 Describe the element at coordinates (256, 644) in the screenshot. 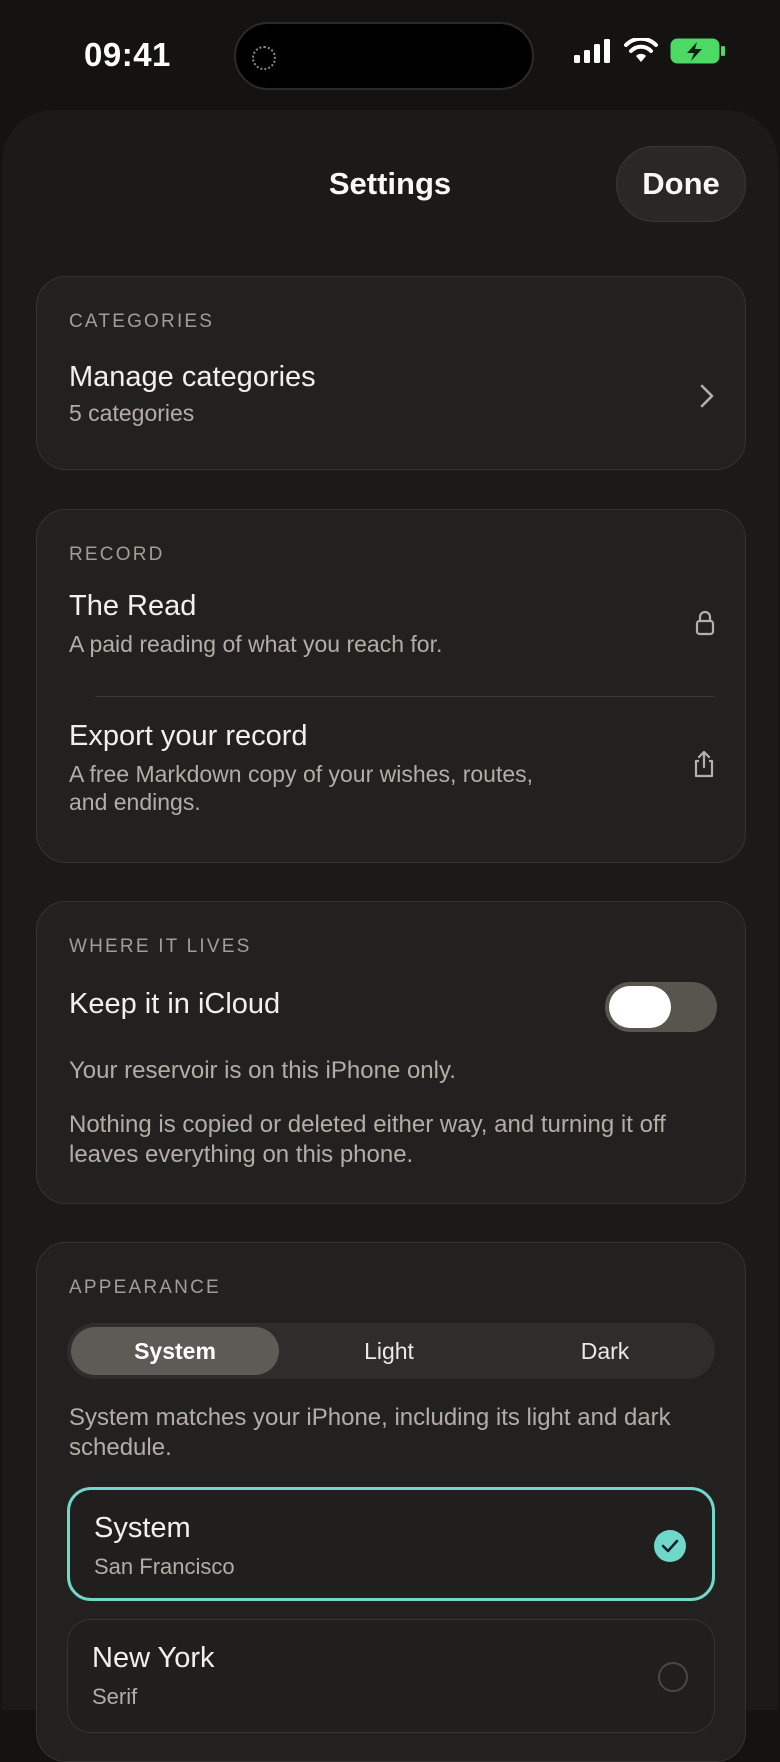

I see `the-read-subtitle: A paid reading of what you reach for.` at that location.